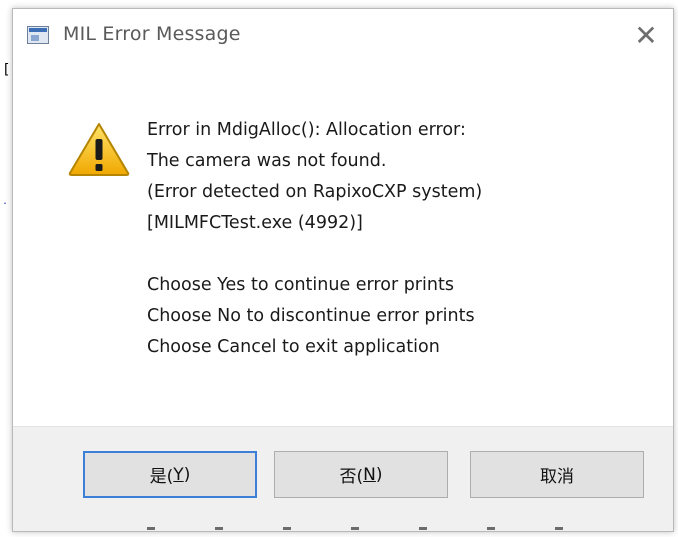 The width and height of the screenshot is (678, 537). What do you see at coordinates (6, 268) in the screenshot?
I see `background-window-edge: [ .` at bounding box center [6, 268].